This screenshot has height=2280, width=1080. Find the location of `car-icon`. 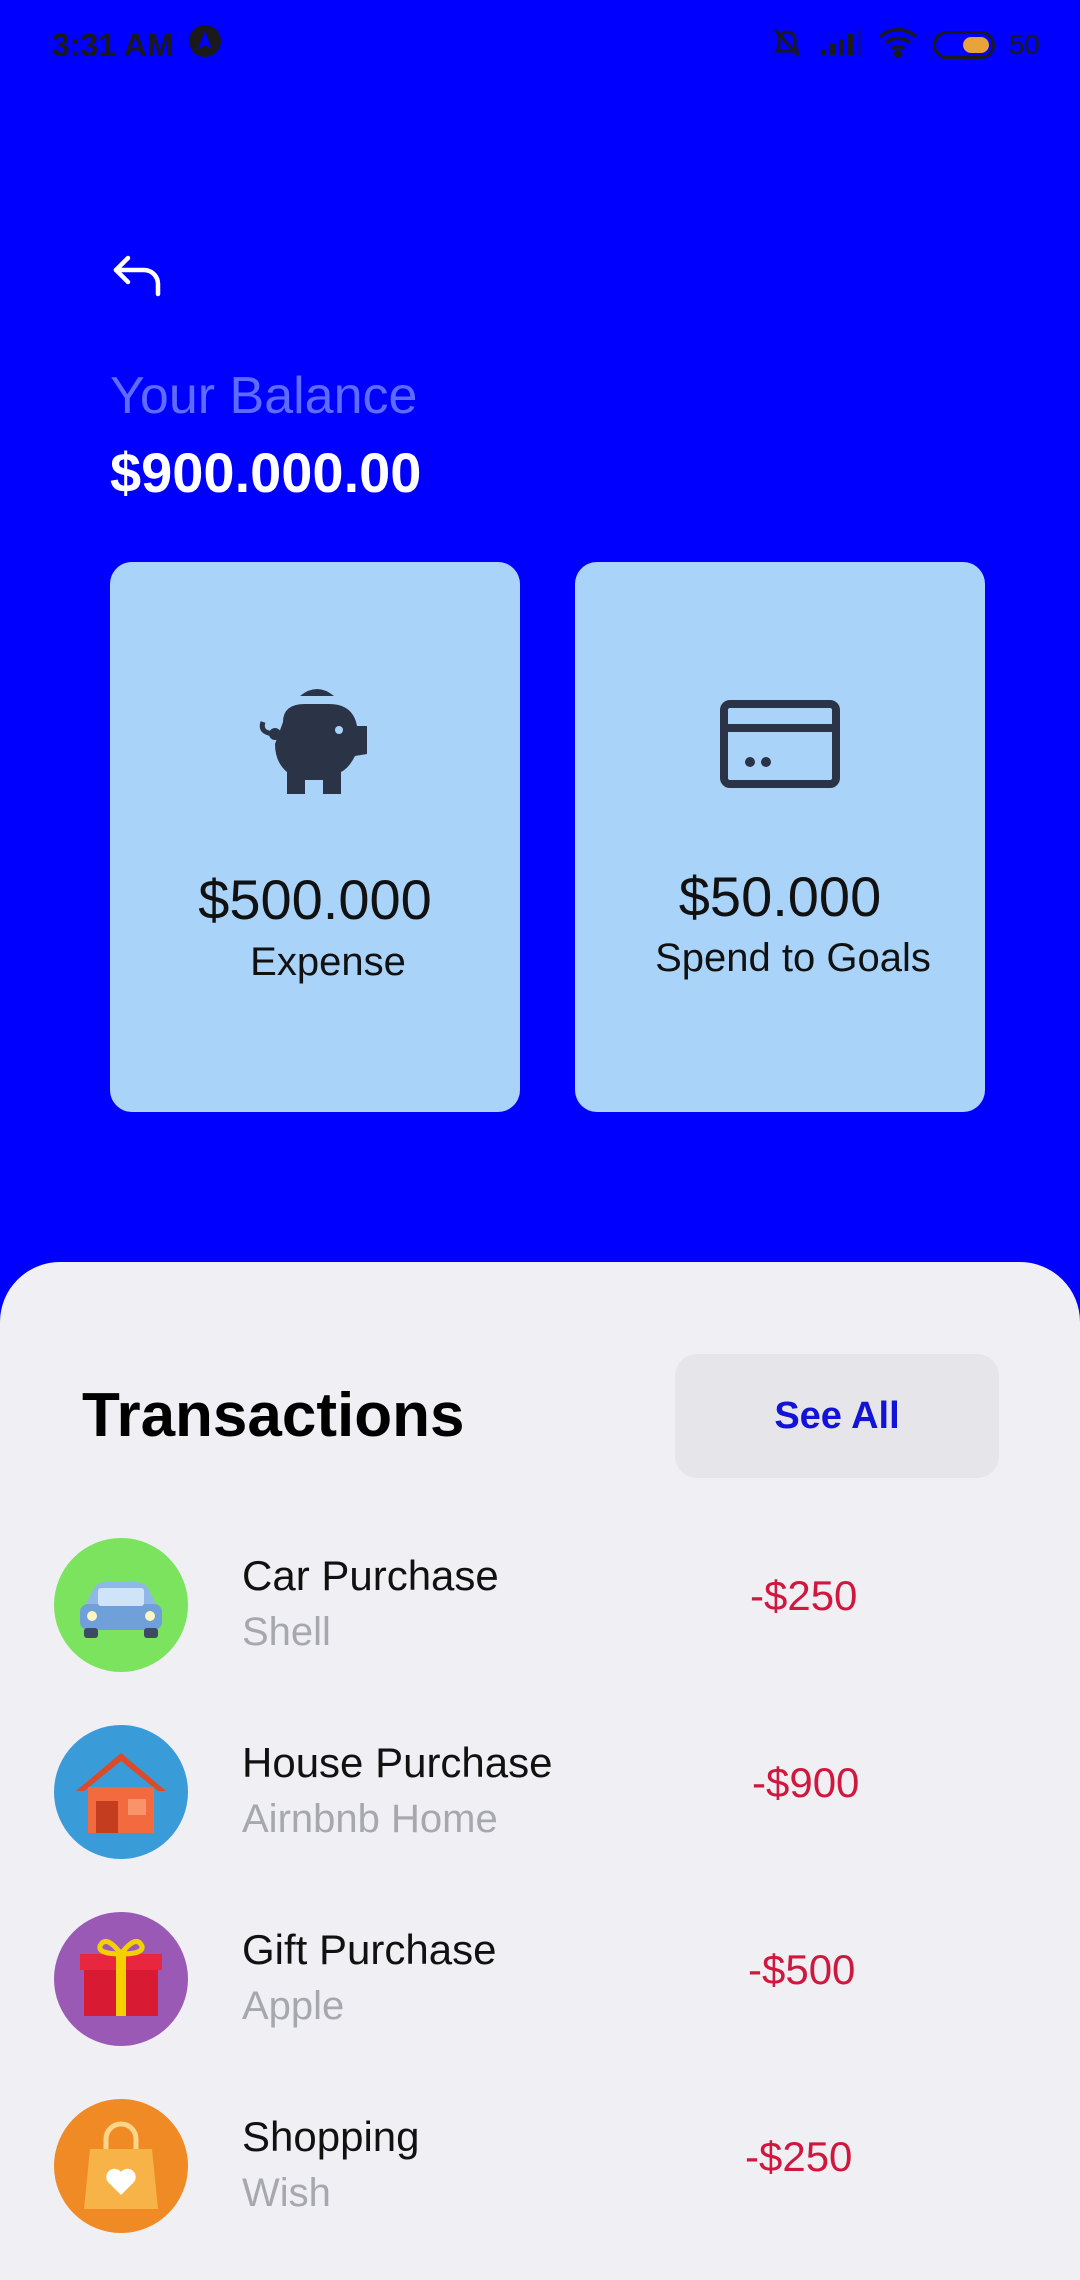

car-icon is located at coordinates (121, 1605).